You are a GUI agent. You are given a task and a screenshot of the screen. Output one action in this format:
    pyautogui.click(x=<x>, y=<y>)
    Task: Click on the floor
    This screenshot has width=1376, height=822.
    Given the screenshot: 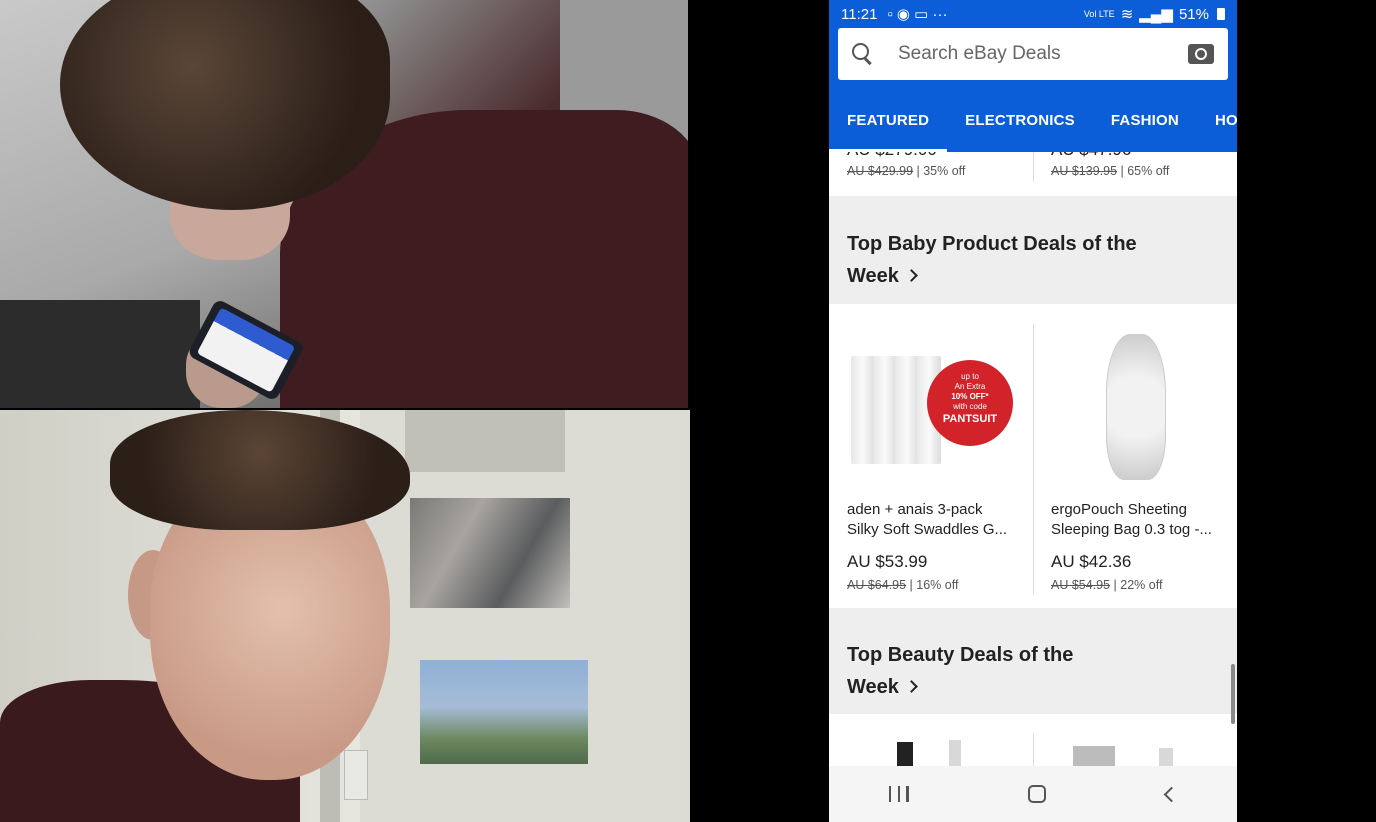 What is the action you would take?
    pyautogui.click(x=100, y=354)
    